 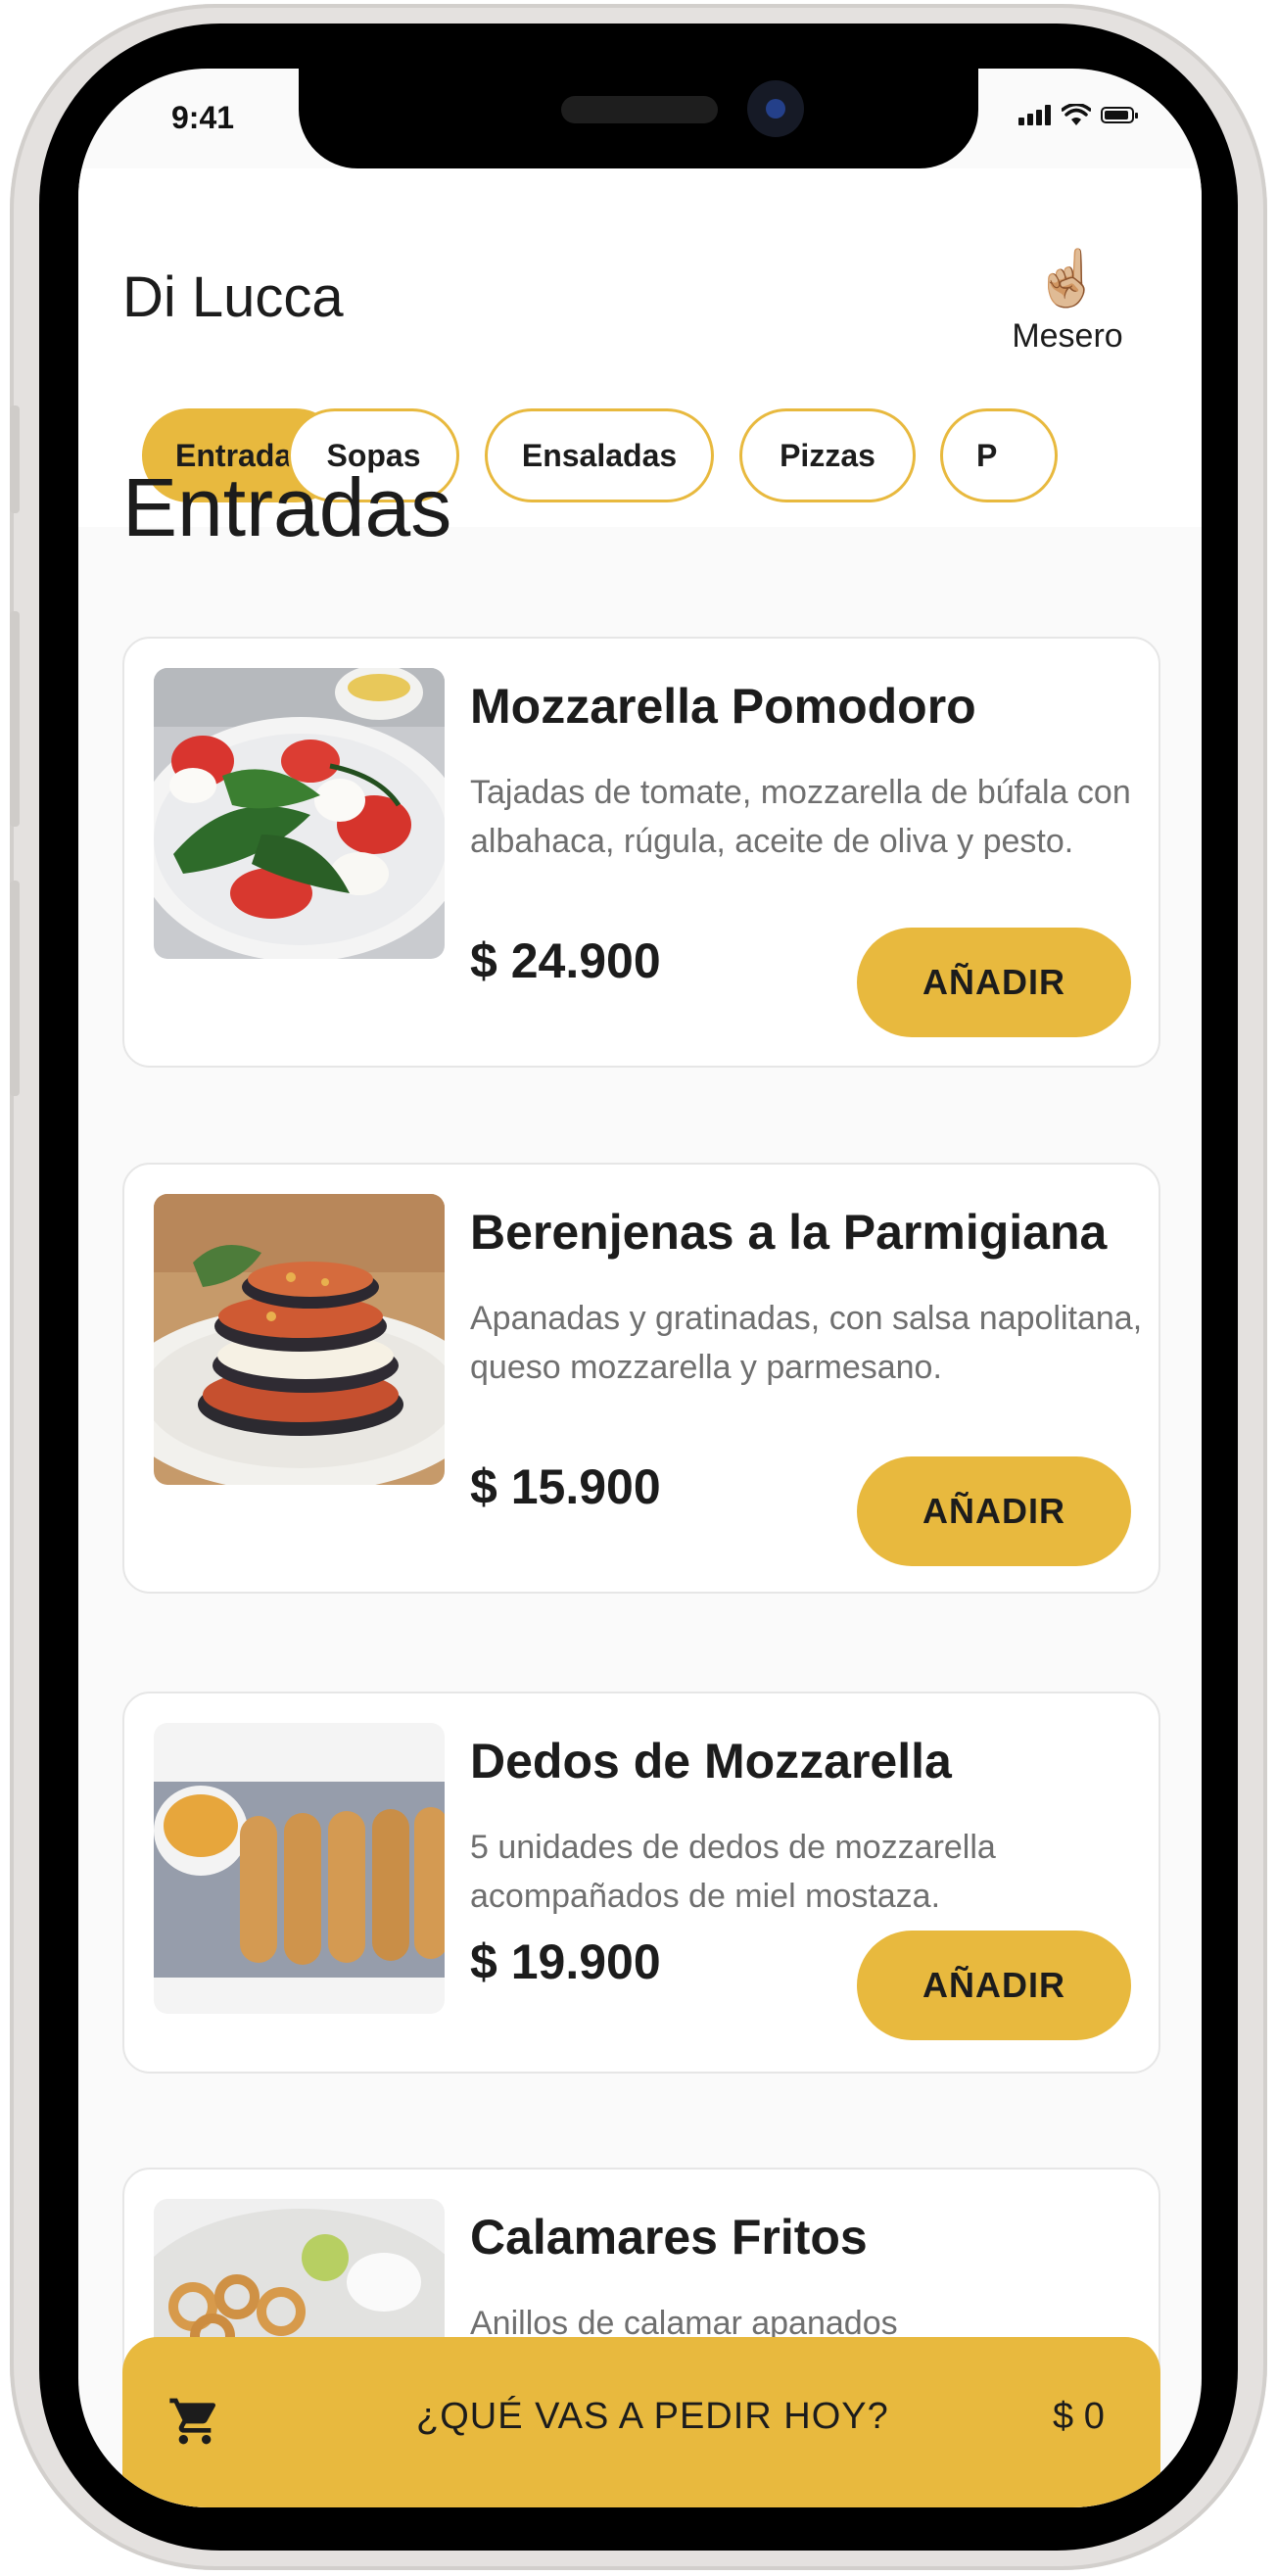 What do you see at coordinates (723, 706) in the screenshot?
I see `item-name: Mozzarella Pomodoro` at bounding box center [723, 706].